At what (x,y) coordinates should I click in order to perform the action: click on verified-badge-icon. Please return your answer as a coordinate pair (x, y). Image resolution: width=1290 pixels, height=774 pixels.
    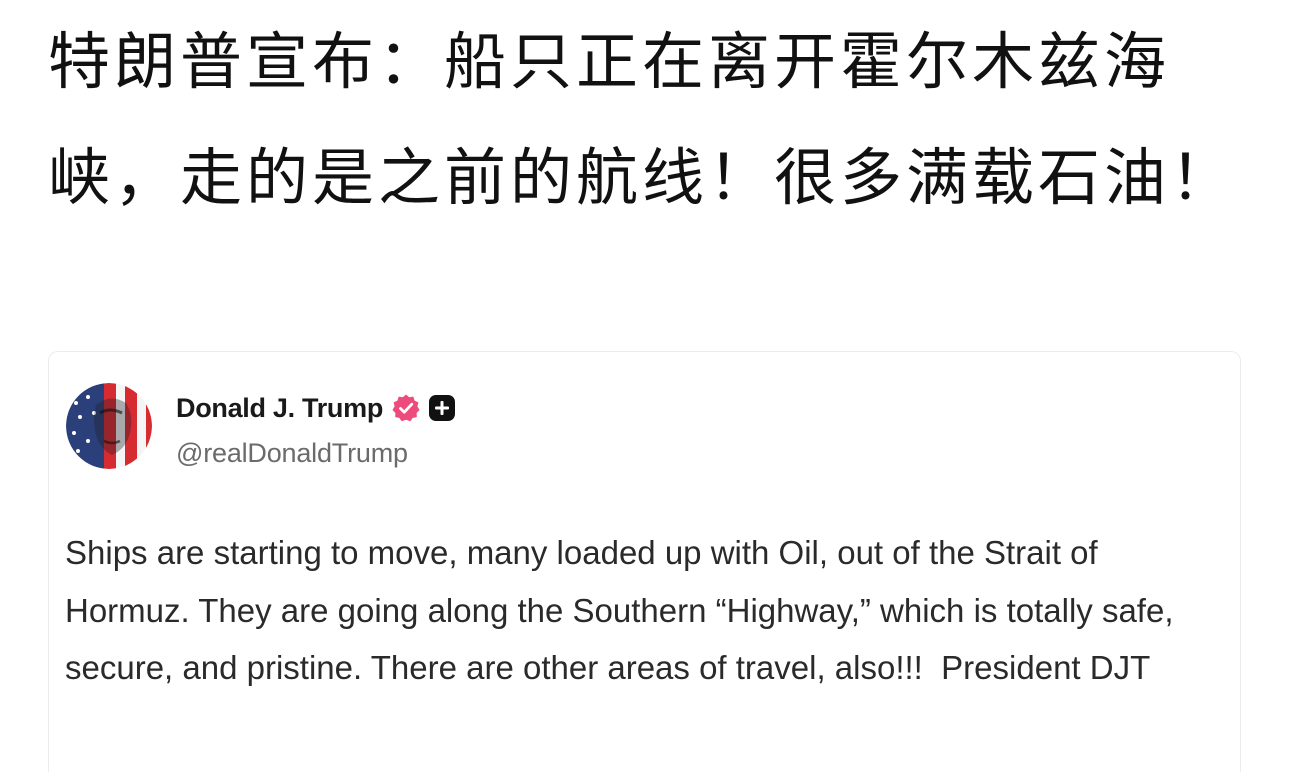
    Looking at the image, I should click on (406, 408).